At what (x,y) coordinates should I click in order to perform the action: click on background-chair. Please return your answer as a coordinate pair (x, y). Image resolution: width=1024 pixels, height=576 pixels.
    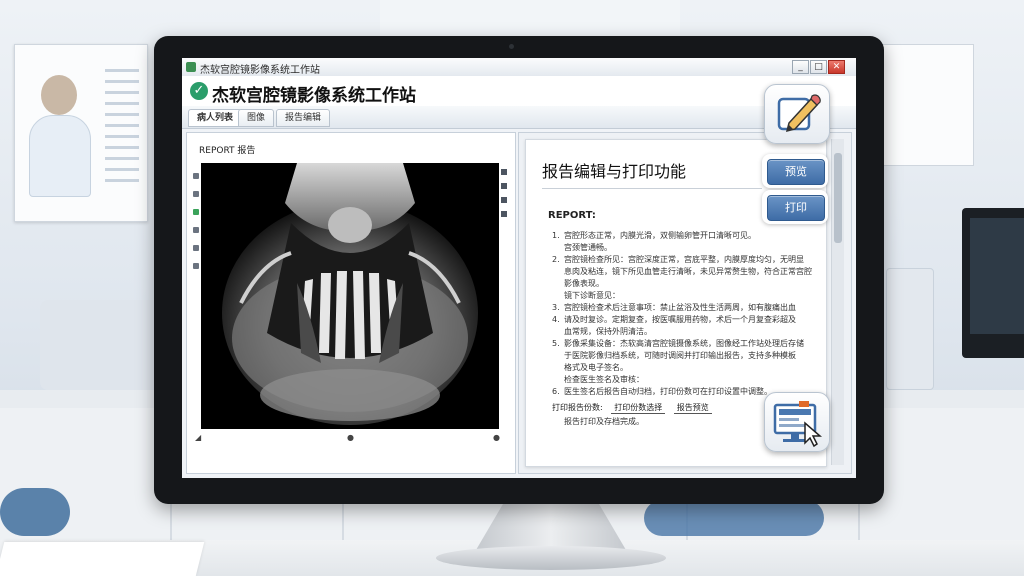
    Looking at the image, I should click on (35, 512).